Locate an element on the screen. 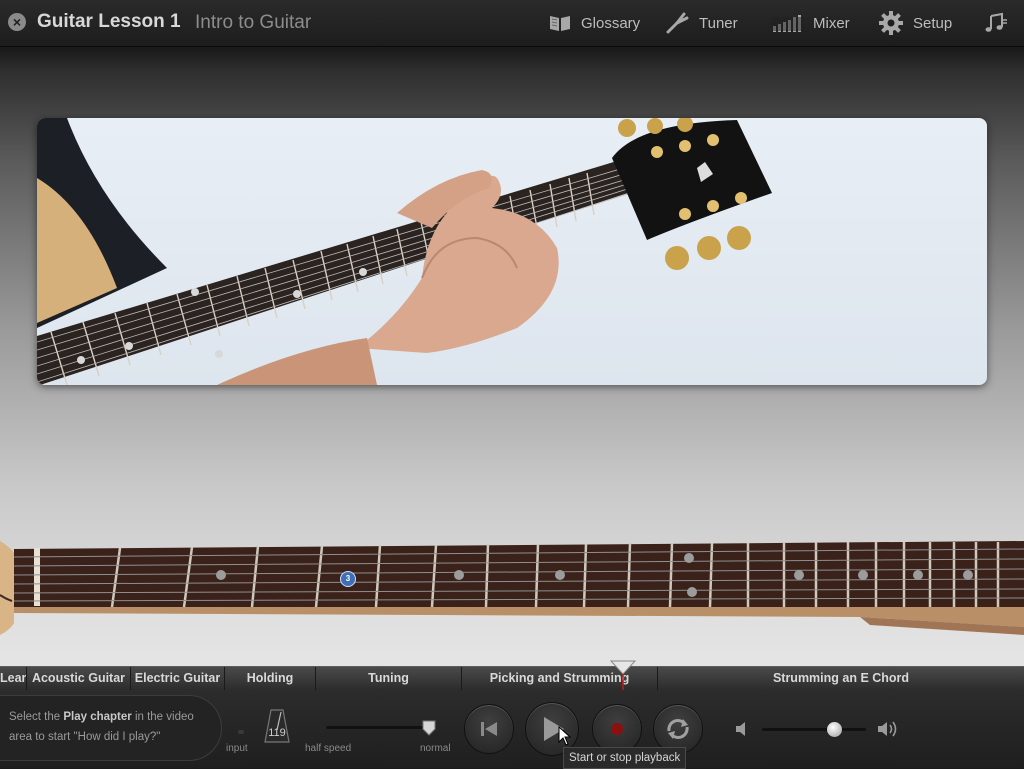  nav-glossary-label: Glossary is located at coordinates (611, 23).